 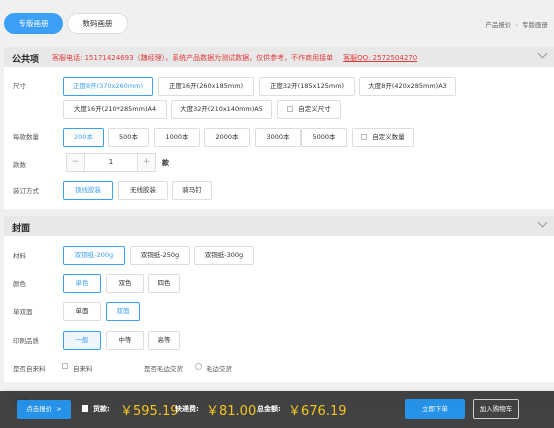 I want to click on quote-button-label: 点击报价, so click(x=39, y=409).